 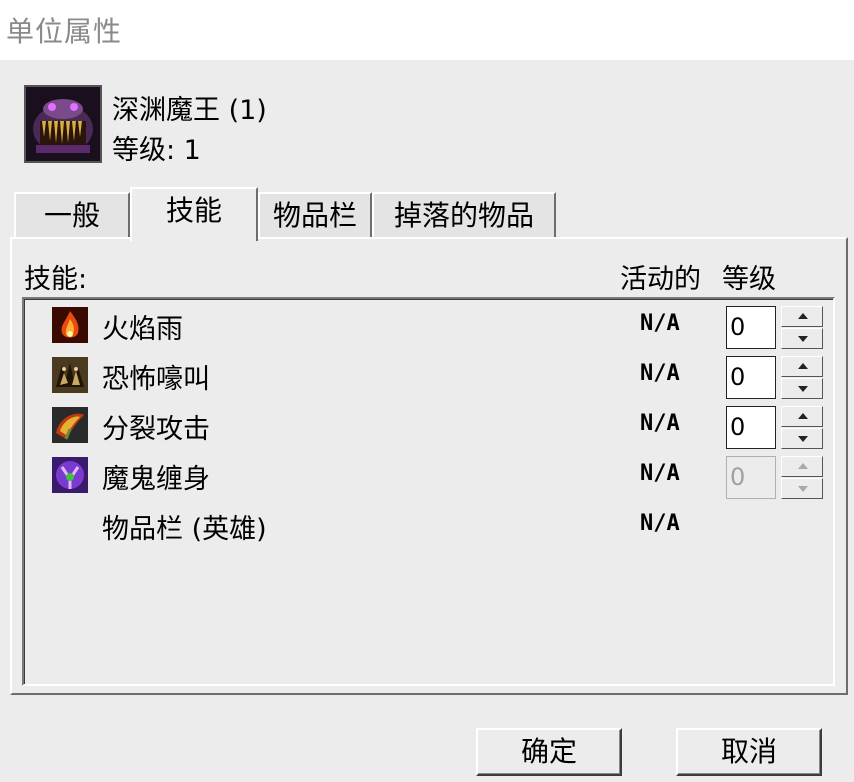 What do you see at coordinates (184, 529) in the screenshot?
I see `skill-name: 物品栏 (英雄)` at bounding box center [184, 529].